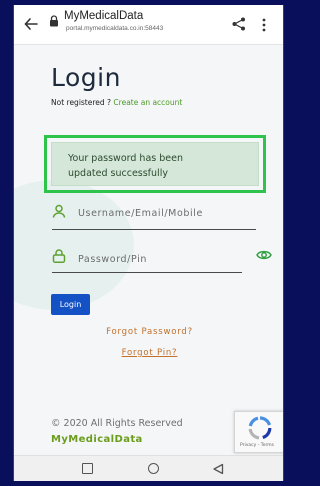 The height and width of the screenshot is (486, 320). What do you see at coordinates (54, 21) in the screenshot?
I see `lock-icon` at bounding box center [54, 21].